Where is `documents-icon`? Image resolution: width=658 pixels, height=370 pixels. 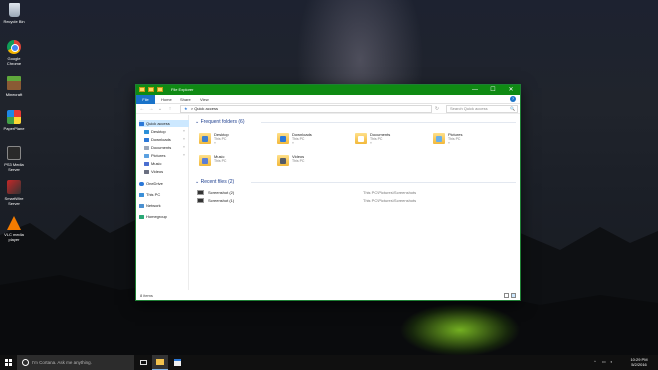 documents-icon is located at coordinates (146, 147).